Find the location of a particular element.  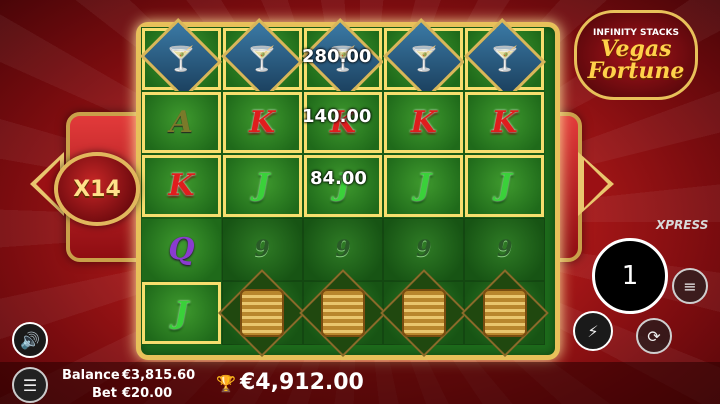

total-win: €4,912.00 is located at coordinates (302, 382).